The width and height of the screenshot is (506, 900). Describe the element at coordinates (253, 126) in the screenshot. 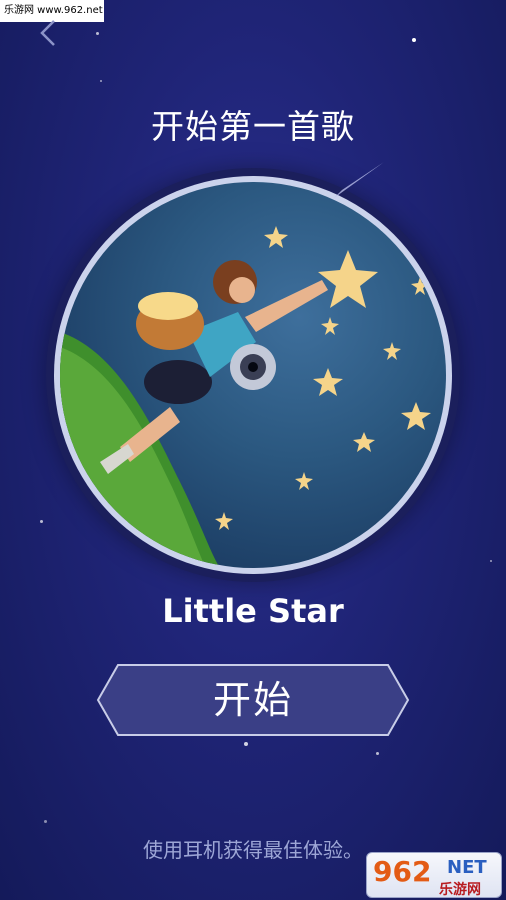

I see `page-title: 开始第一首歌` at that location.